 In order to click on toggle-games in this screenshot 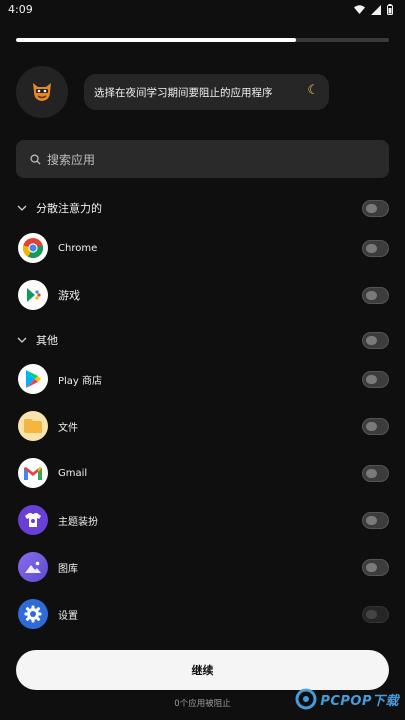, I will do `click(375, 295)`.